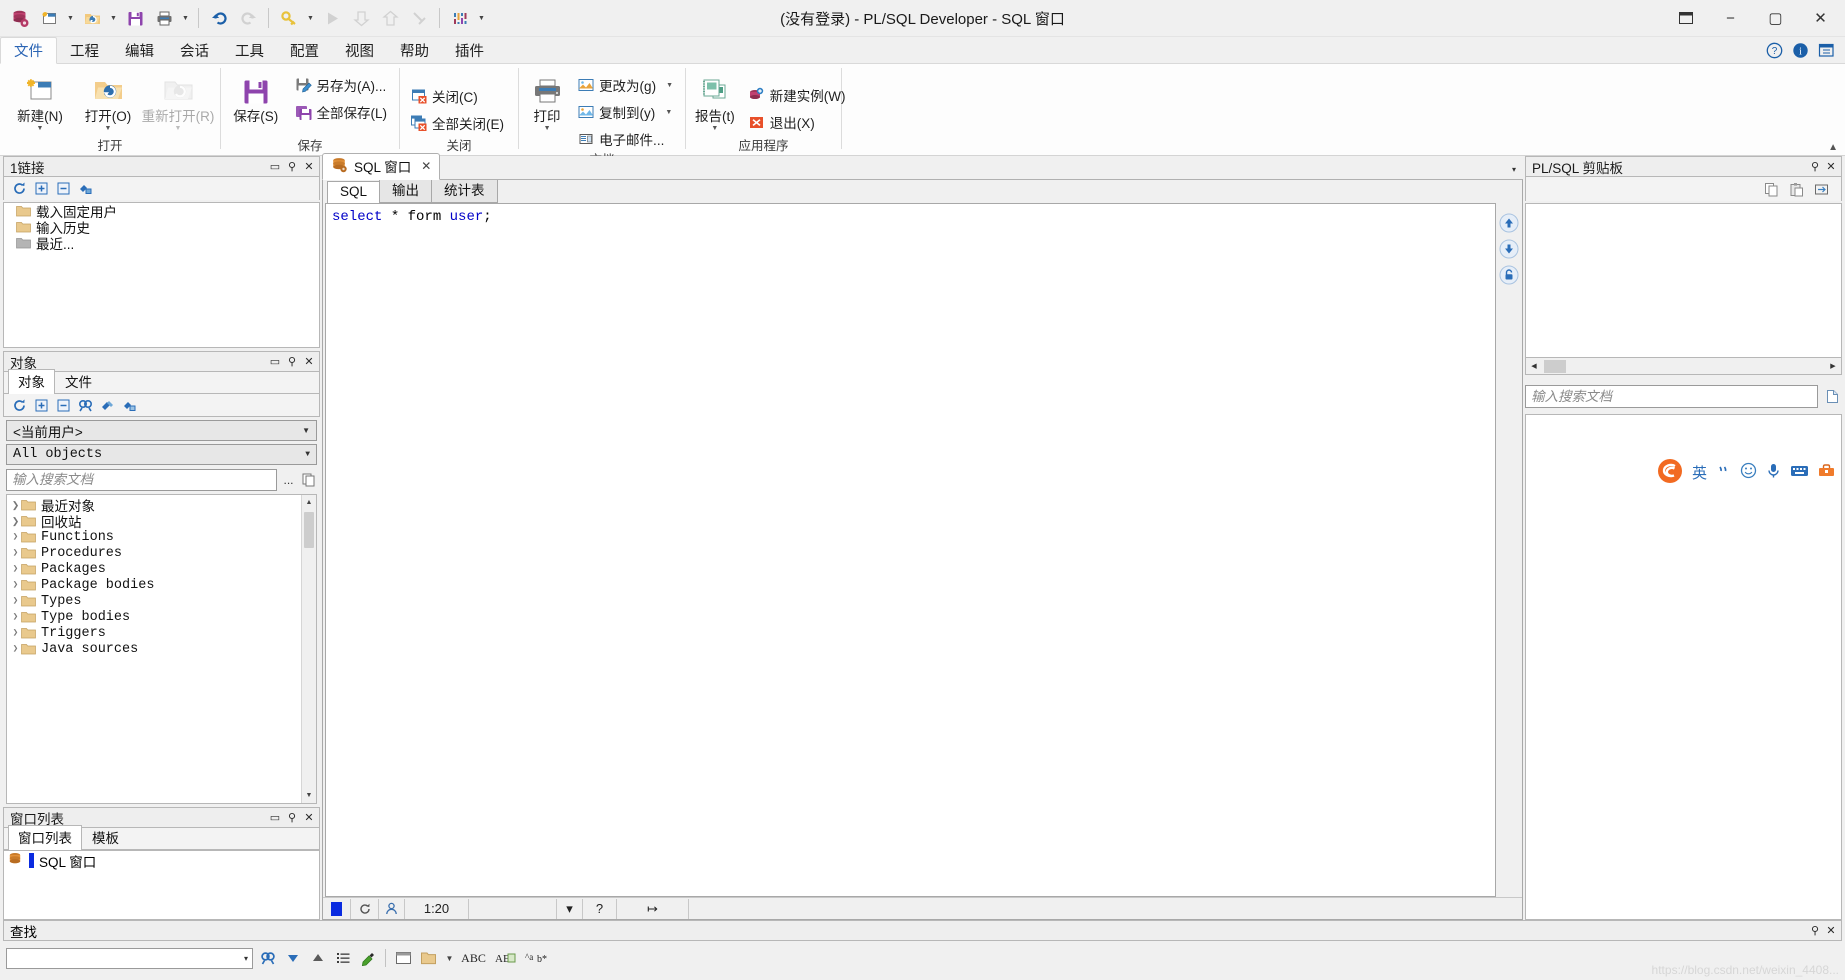 Image resolution: width=1845 pixels, height=980 pixels. Describe the element at coordinates (481, 18) in the screenshot. I see `customize-toolbar-arrow: ▼` at that location.